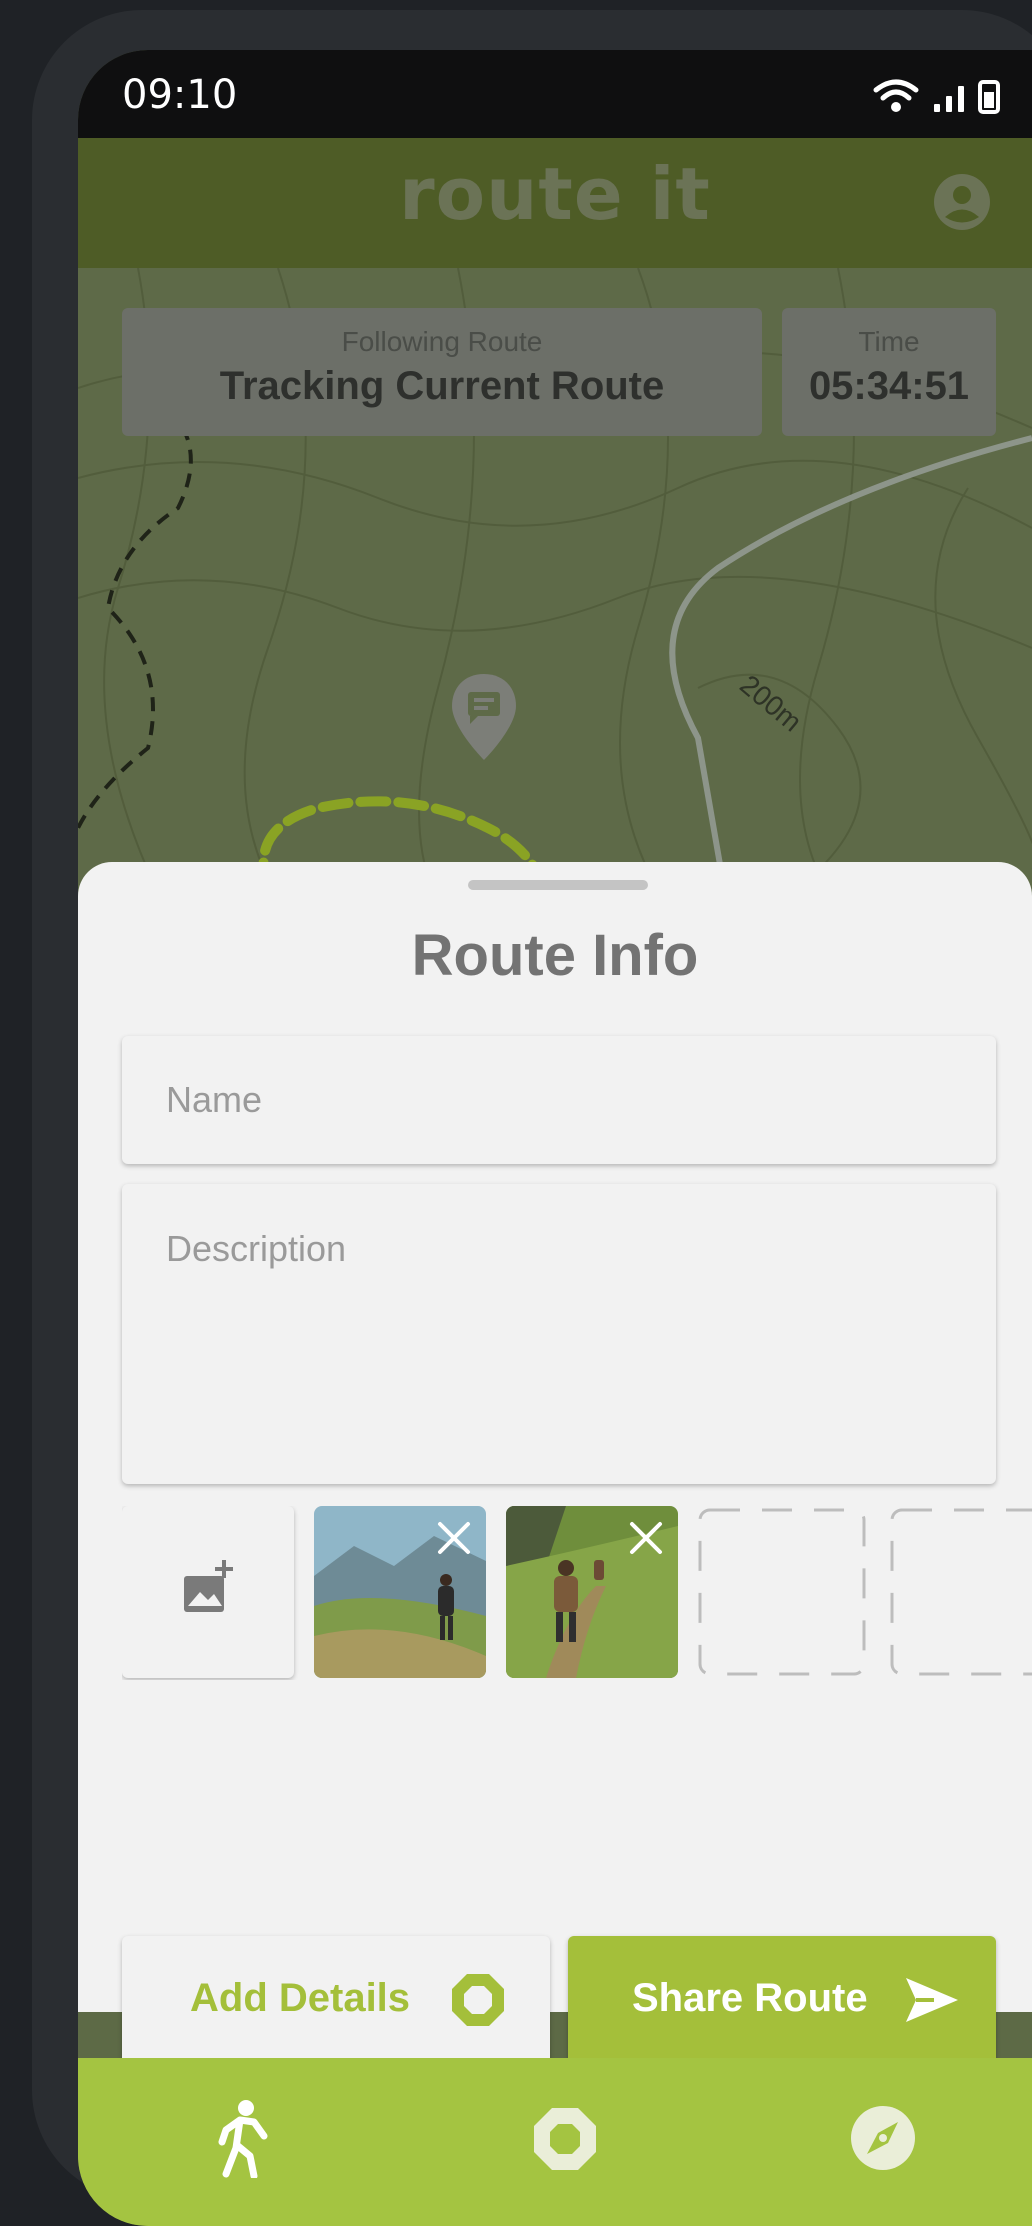 The image size is (1032, 2226). What do you see at coordinates (208, 1586) in the screenshot?
I see `add-photo-icon` at bounding box center [208, 1586].